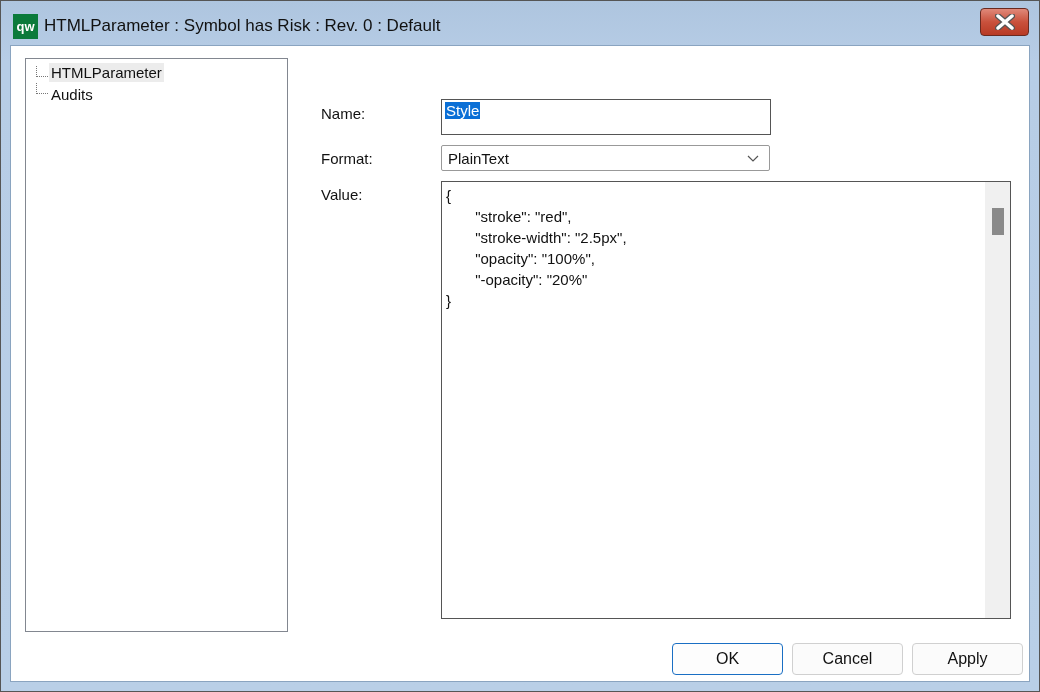  What do you see at coordinates (342, 195) in the screenshot?
I see `field-label: Value:` at bounding box center [342, 195].